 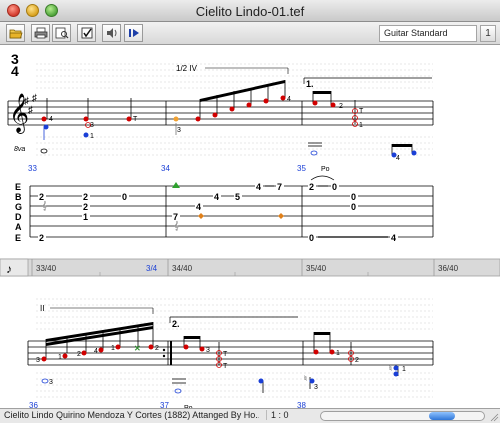 What do you see at coordinates (42, 308) in the screenshot?
I see `barre-marking: II` at bounding box center [42, 308].